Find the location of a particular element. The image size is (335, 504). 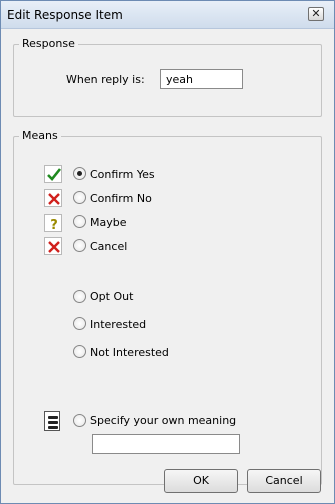

maybe-label: Maybe is located at coordinates (108, 222).